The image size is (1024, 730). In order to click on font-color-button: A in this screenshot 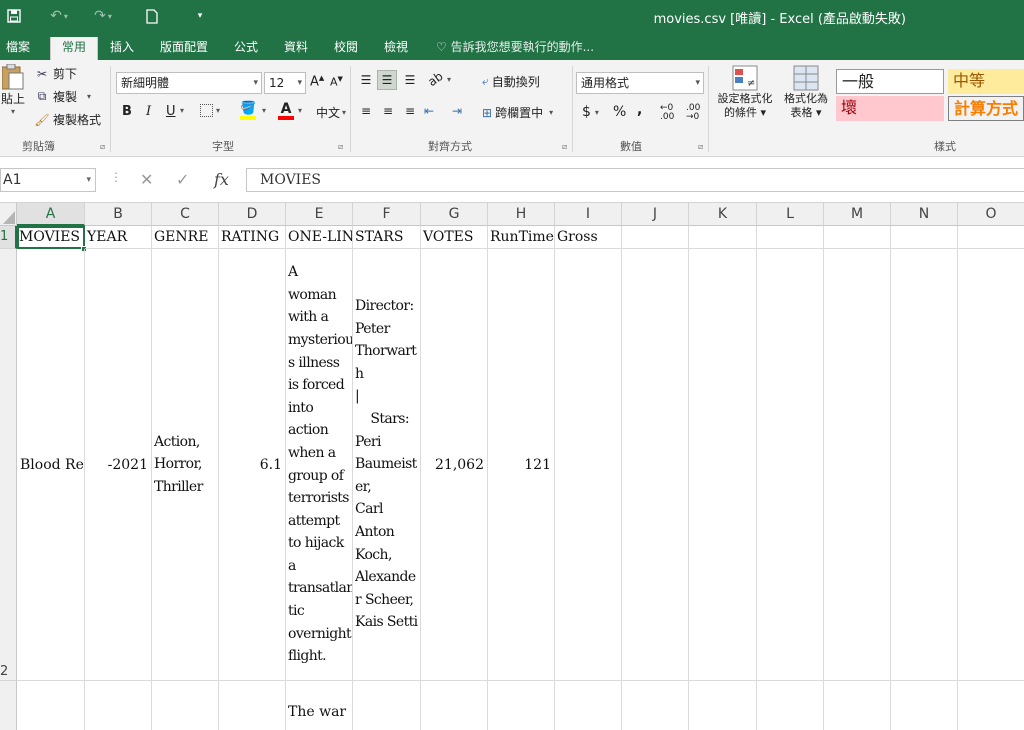, I will do `click(286, 111)`.